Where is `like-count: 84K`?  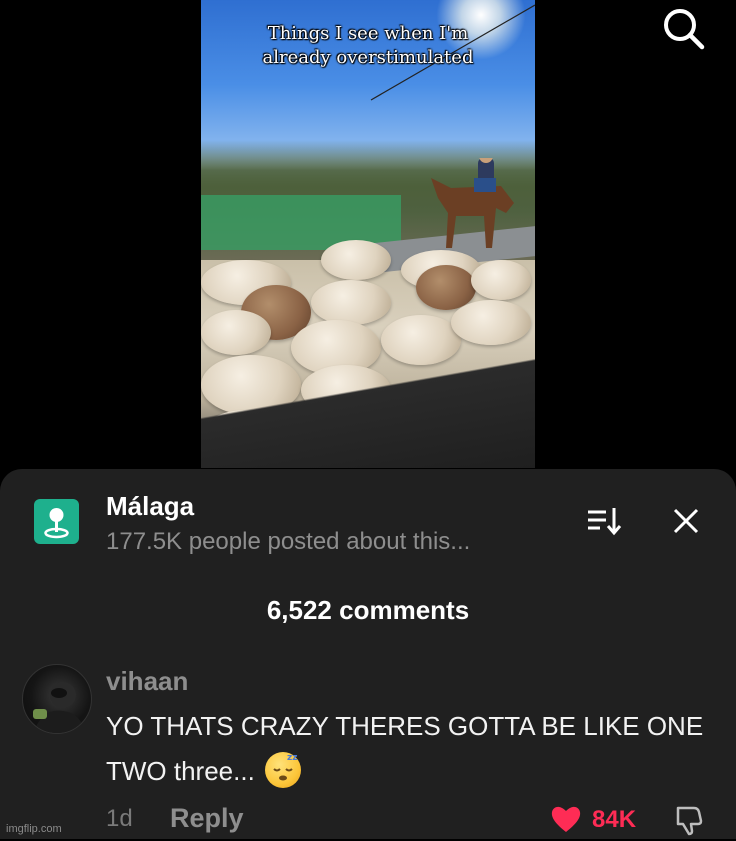
like-count: 84K is located at coordinates (614, 819).